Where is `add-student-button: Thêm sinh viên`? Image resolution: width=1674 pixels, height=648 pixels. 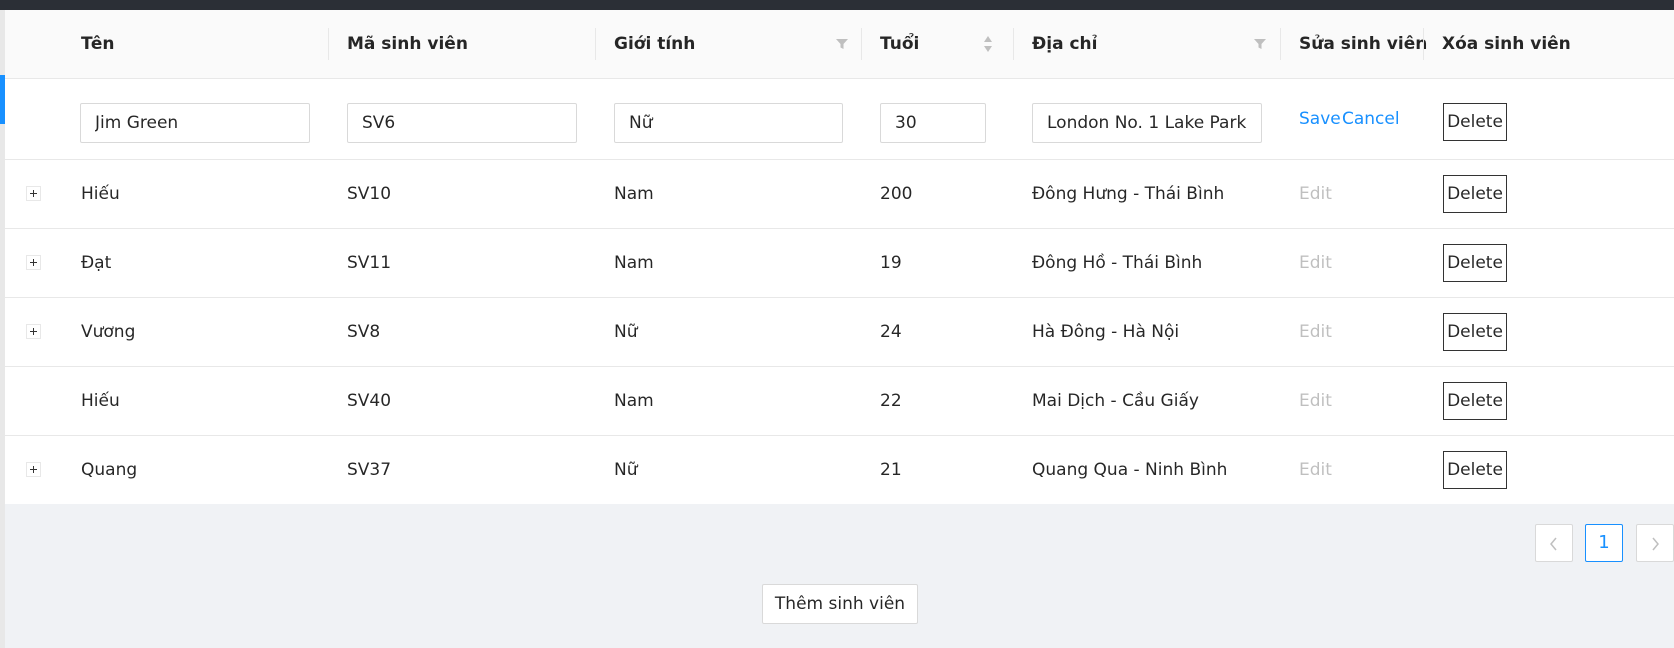
add-student-button: Thêm sinh viên is located at coordinates (840, 604).